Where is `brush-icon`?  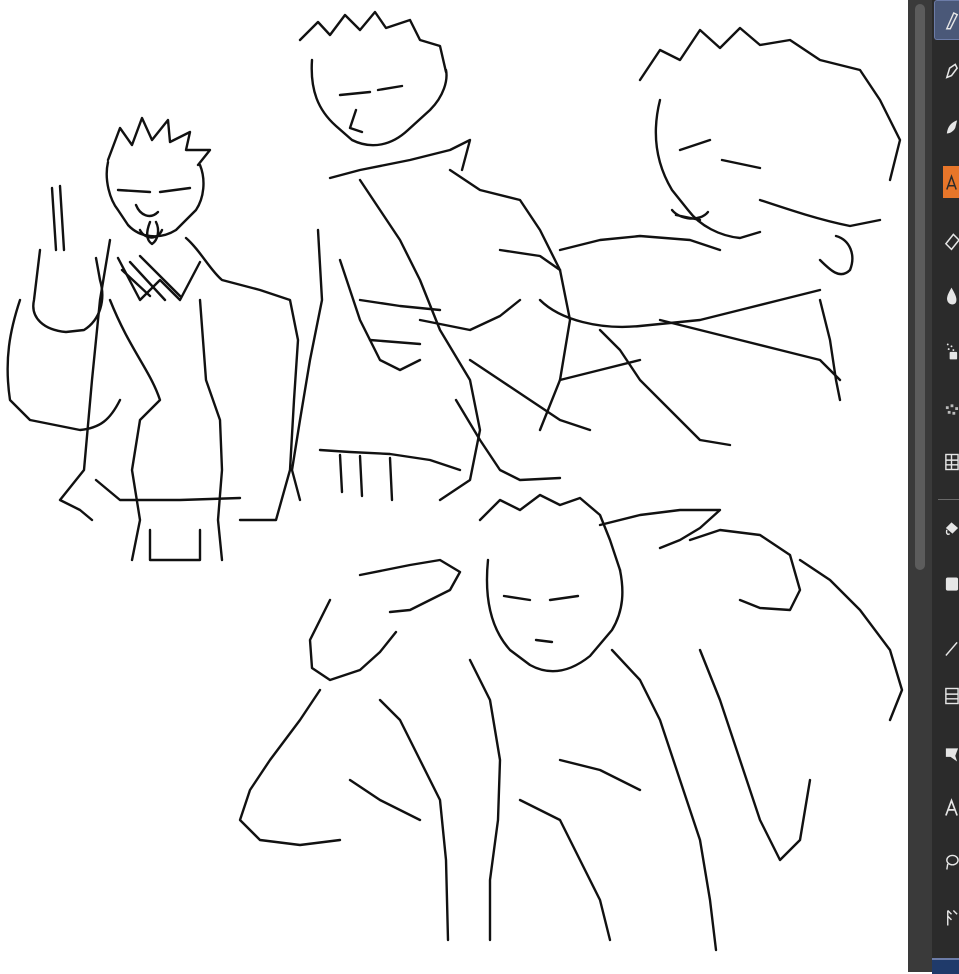 brush-icon is located at coordinates (952, 127).